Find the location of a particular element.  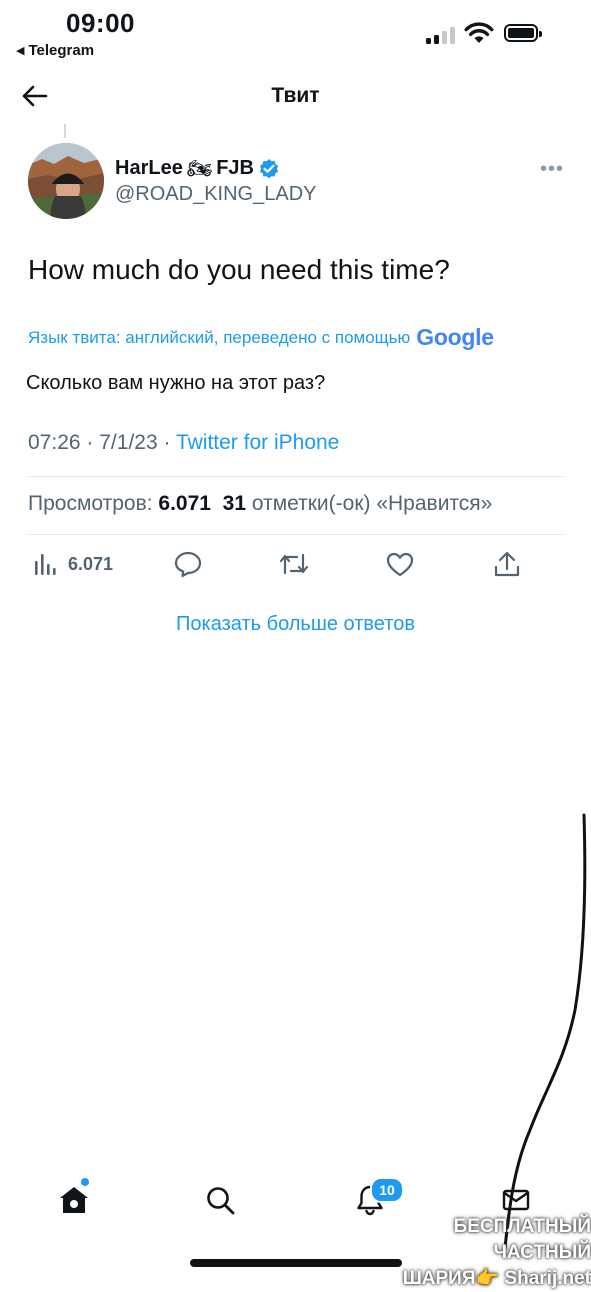

likes-label: отметки(-ок) «Нравится» is located at coordinates (372, 503).